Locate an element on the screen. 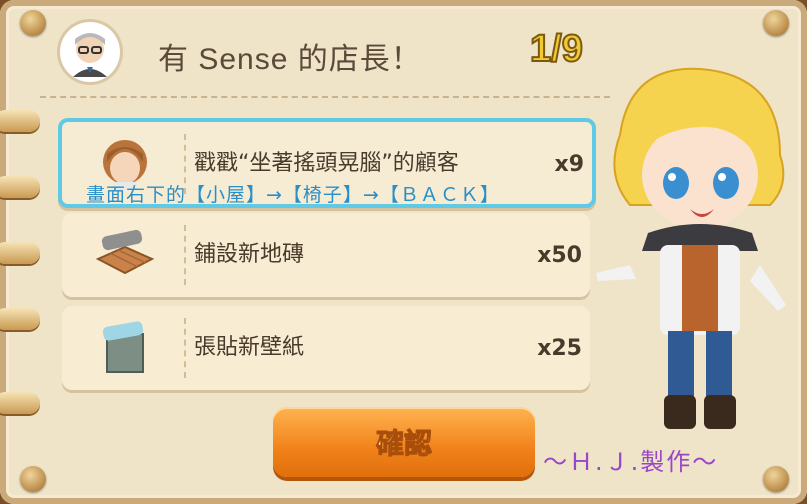 The image size is (807, 504). task-label: 鋪設新地磚 is located at coordinates (249, 254).